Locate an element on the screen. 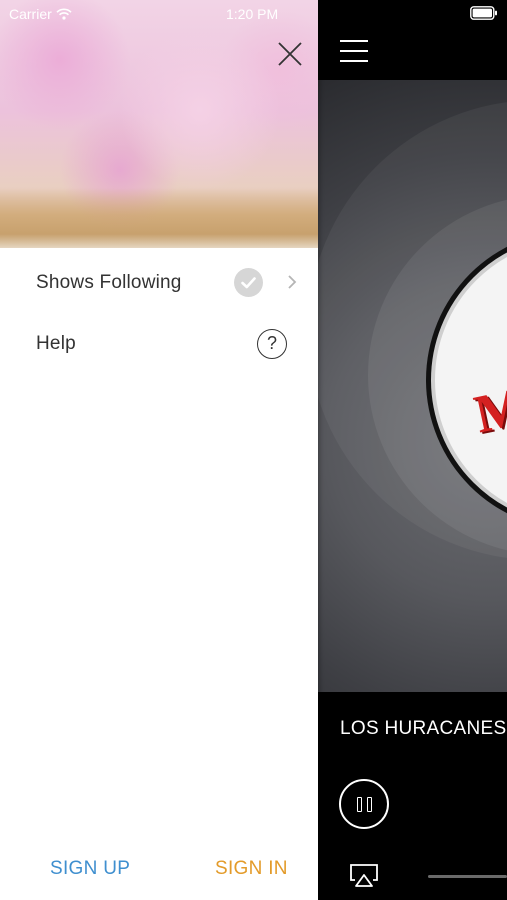 This screenshot has height=900, width=507. question-circle-icon: ? is located at coordinates (272, 344).